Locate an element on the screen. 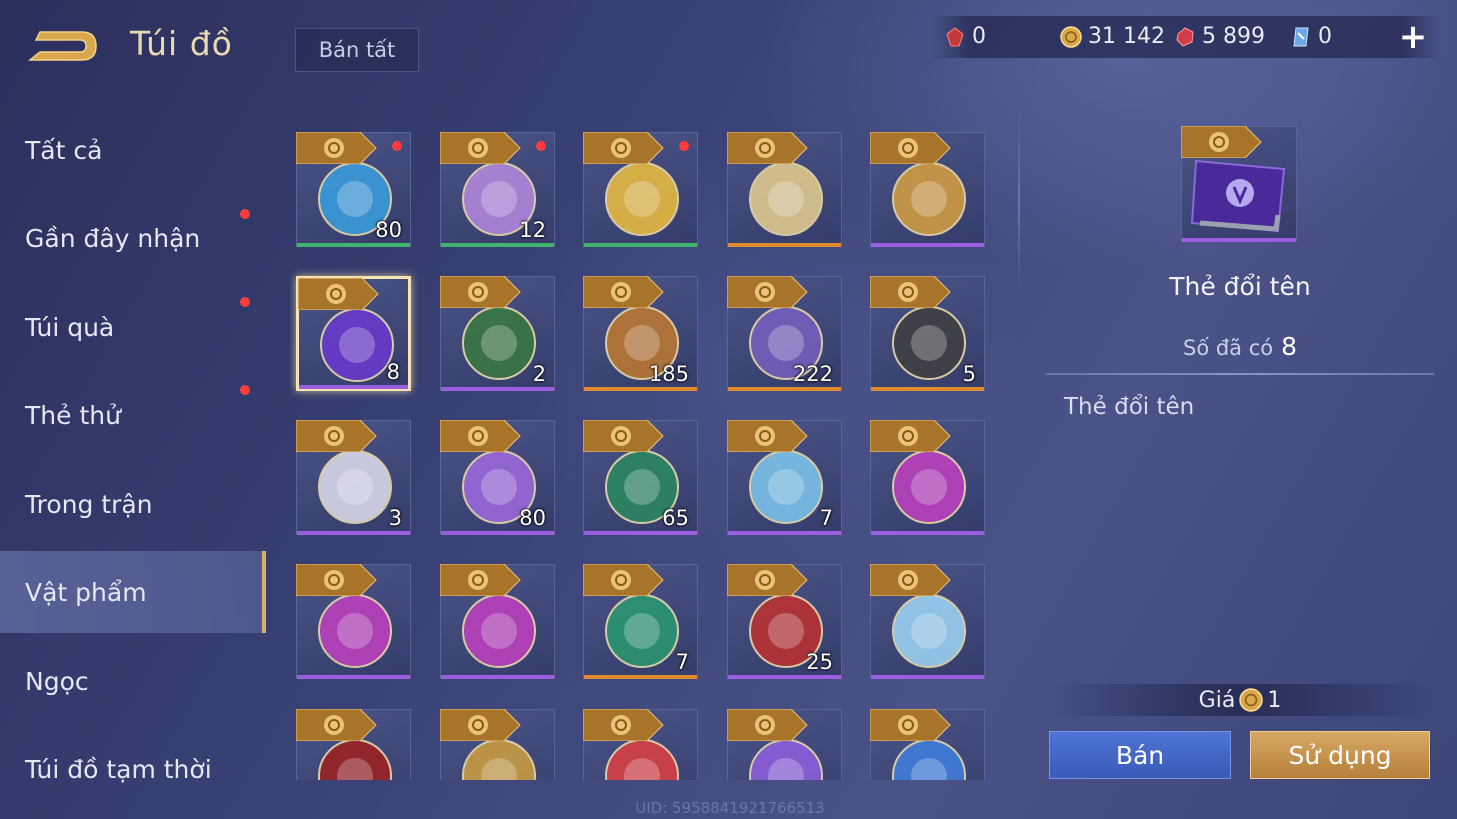  back-button is located at coordinates (63, 46).